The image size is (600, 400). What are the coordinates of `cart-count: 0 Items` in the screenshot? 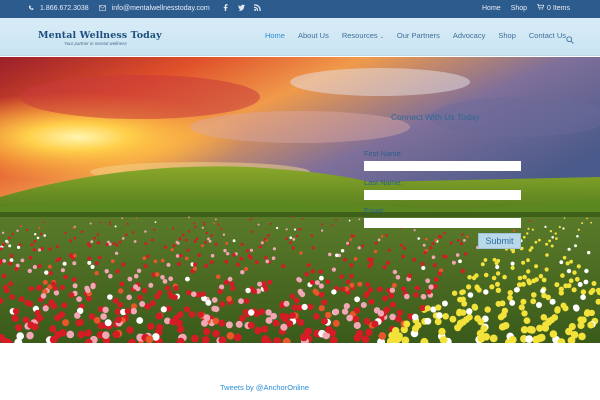 It's located at (558, 8).